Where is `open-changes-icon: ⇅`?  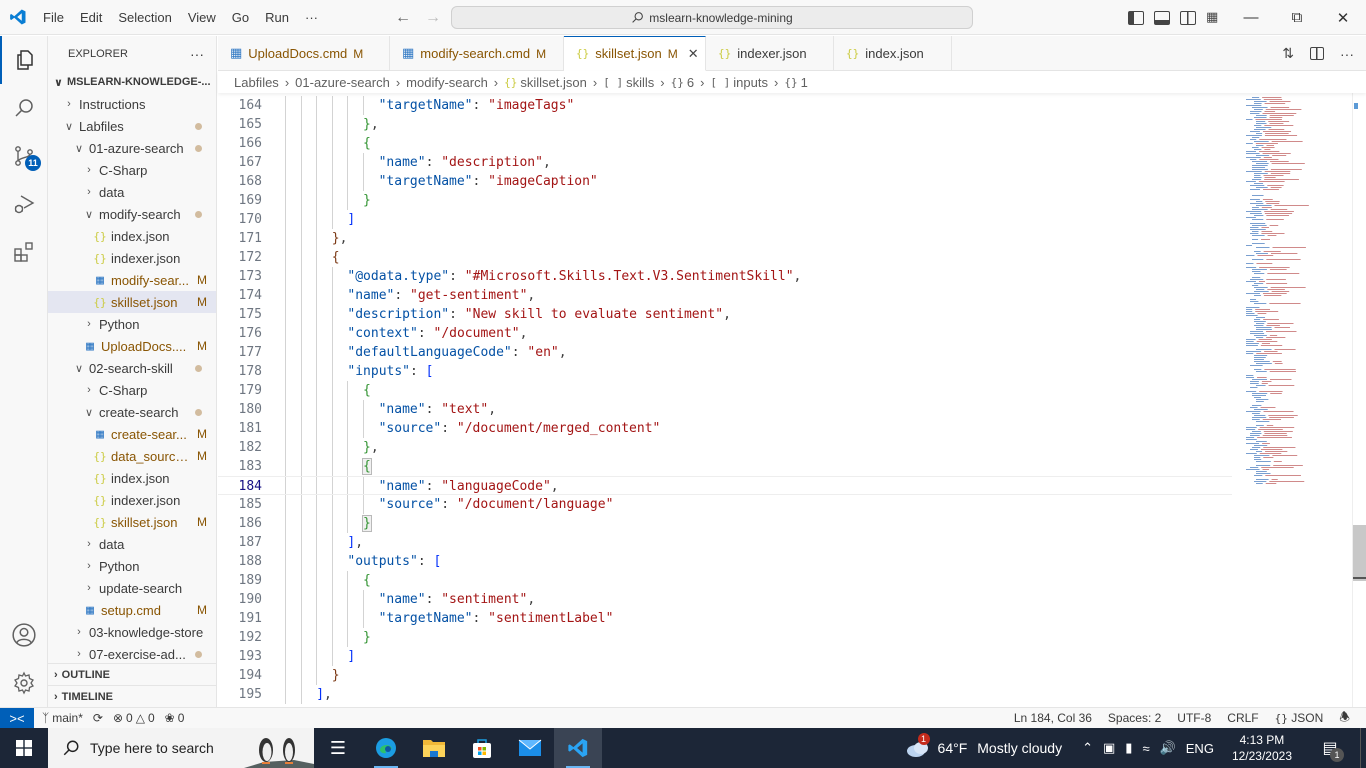
open-changes-icon: ⇅ is located at coordinates (1288, 53).